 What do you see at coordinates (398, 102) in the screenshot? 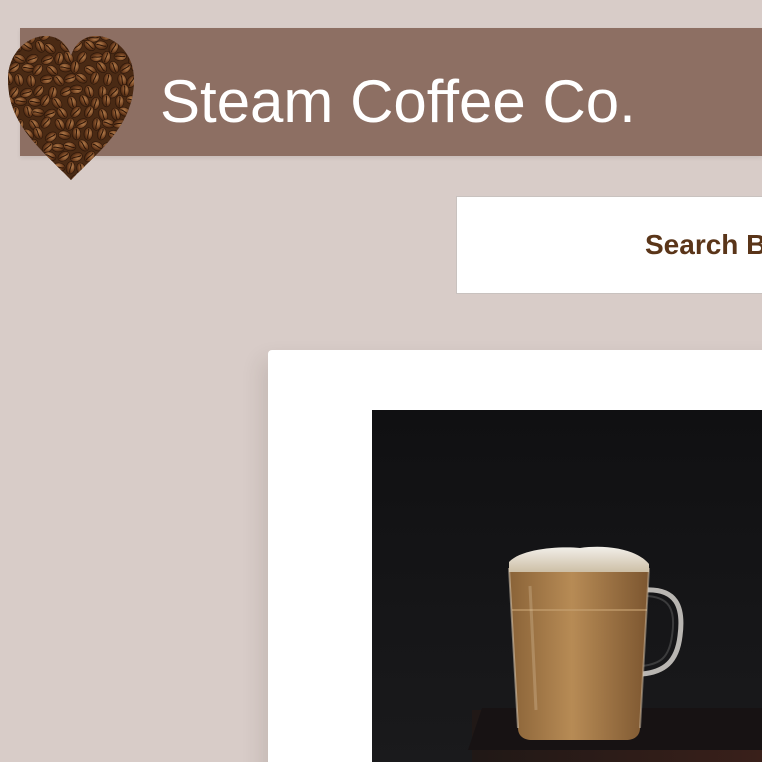
I see `site-title: Steam Coffee Co.` at bounding box center [398, 102].